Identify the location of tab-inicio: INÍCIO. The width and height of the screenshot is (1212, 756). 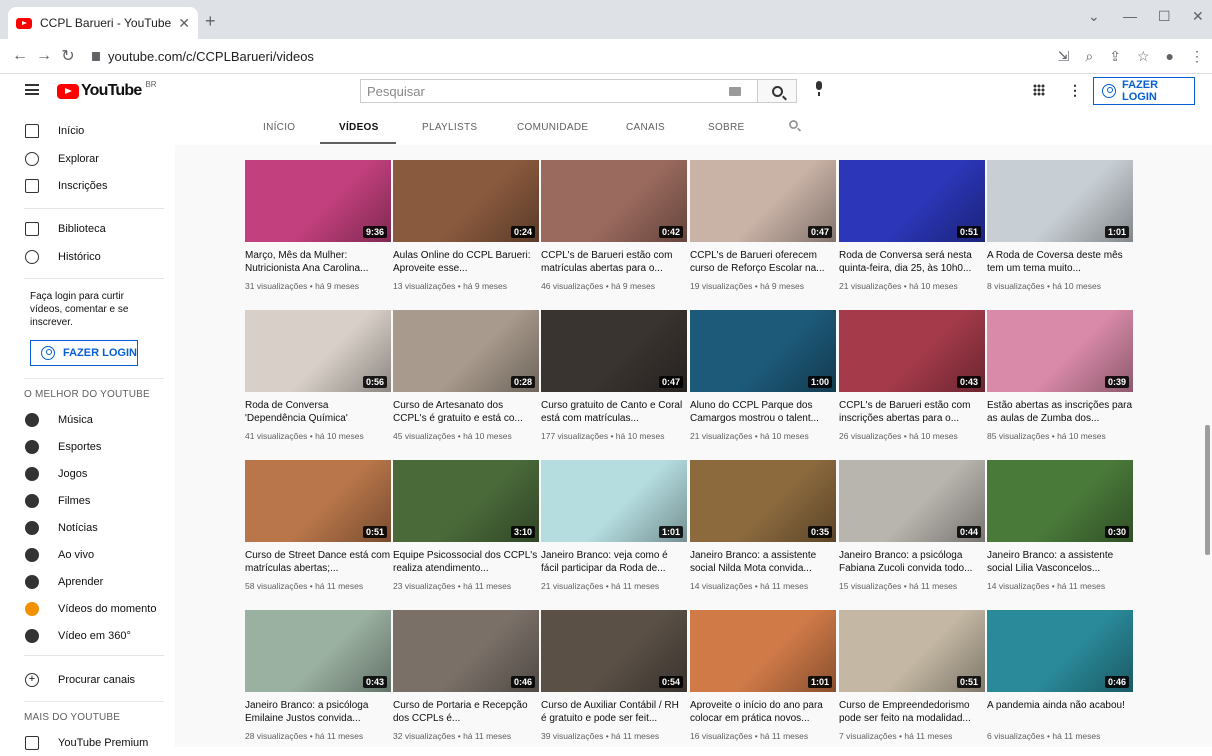
(279, 127).